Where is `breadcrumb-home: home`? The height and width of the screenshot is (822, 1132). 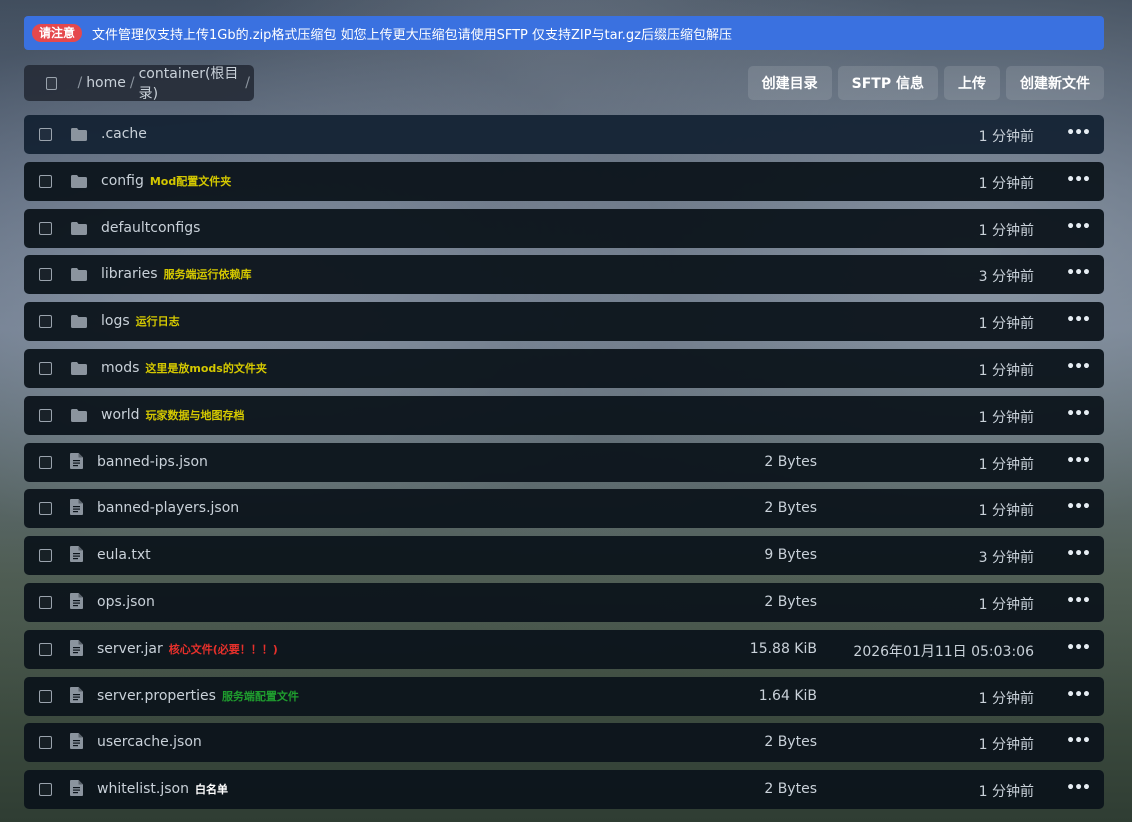
breadcrumb-home: home is located at coordinates (106, 83).